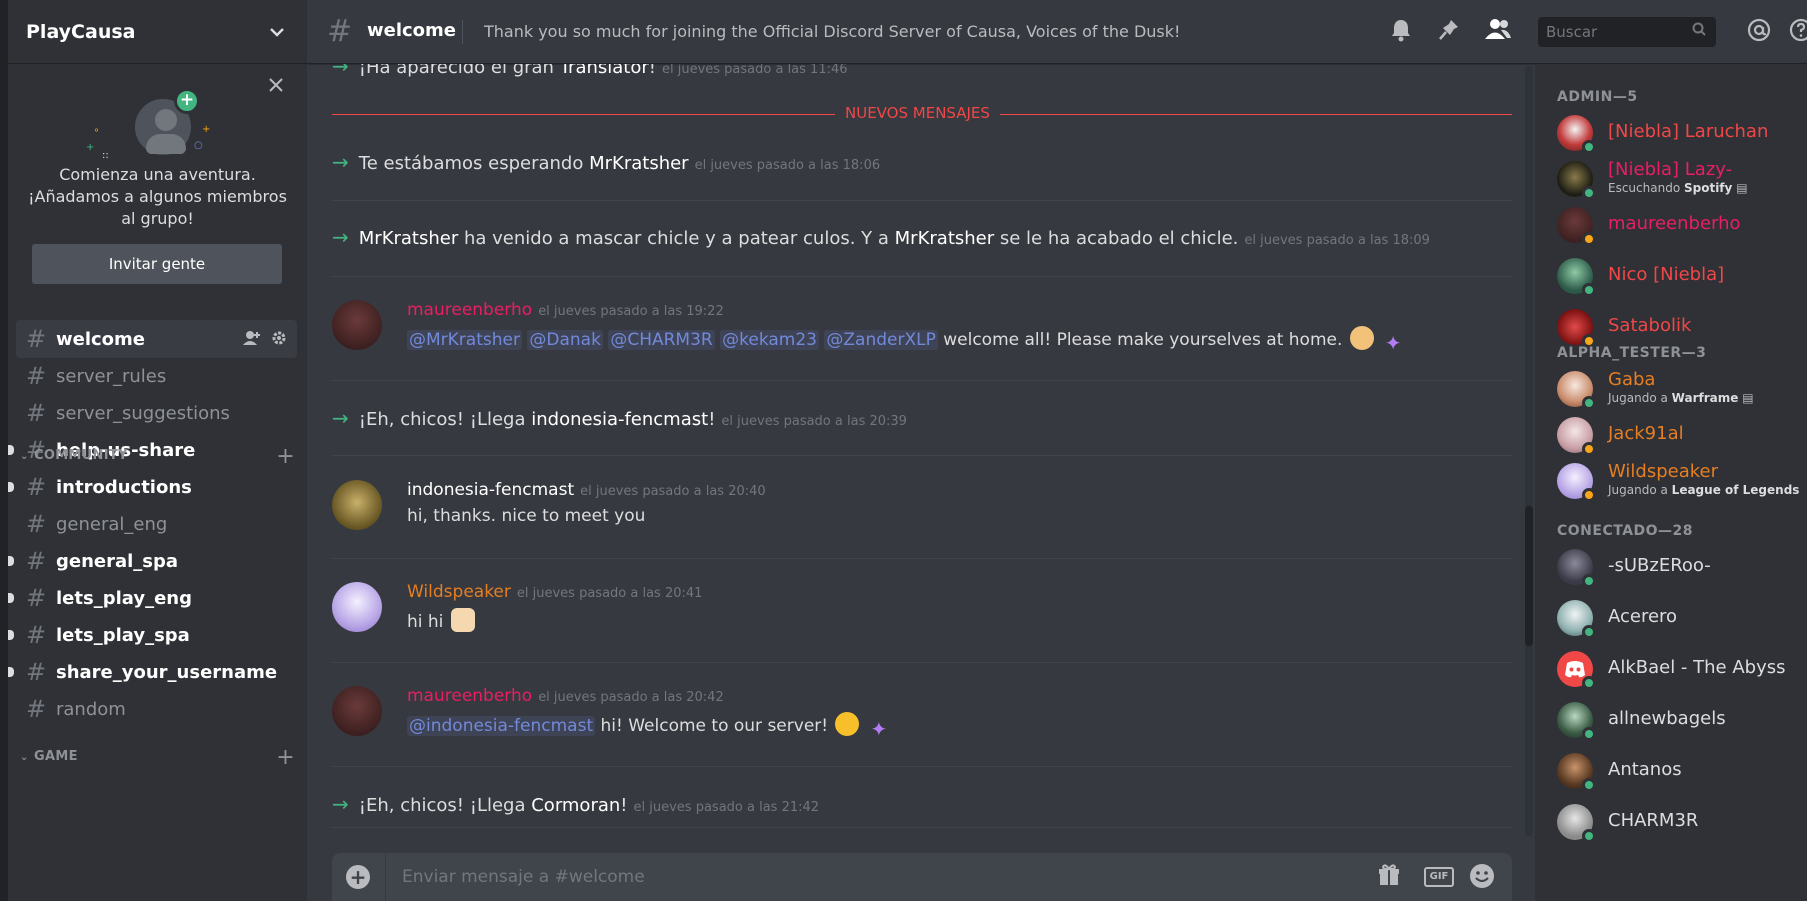  What do you see at coordinates (1759, 33) in the screenshot?
I see `mention-icon` at bounding box center [1759, 33].